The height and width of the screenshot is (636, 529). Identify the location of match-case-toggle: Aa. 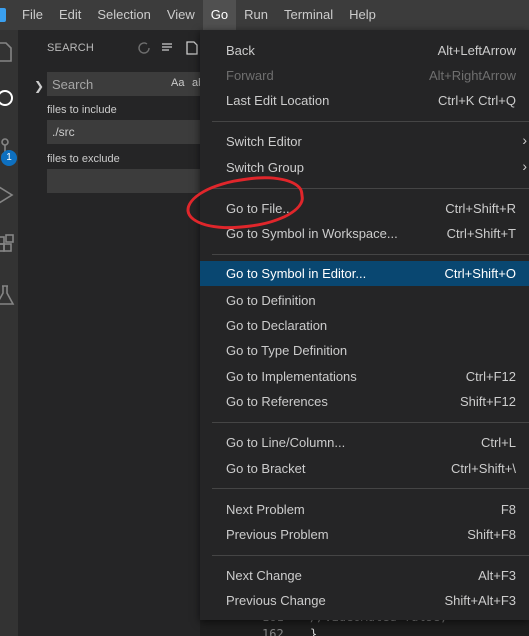
(177, 83).